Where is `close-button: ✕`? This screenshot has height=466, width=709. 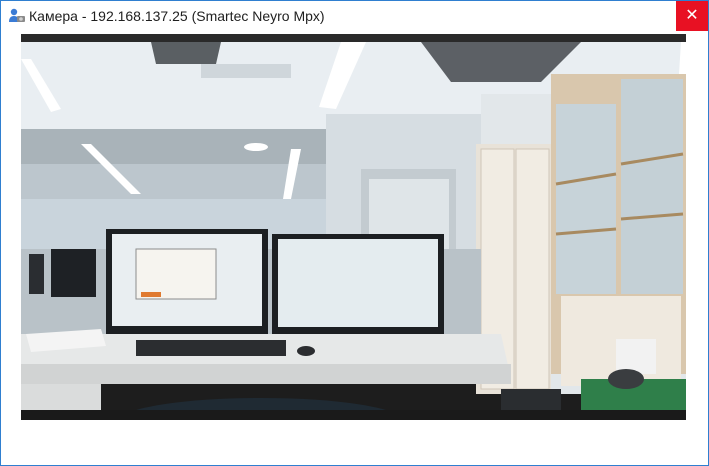 close-button: ✕ is located at coordinates (692, 16).